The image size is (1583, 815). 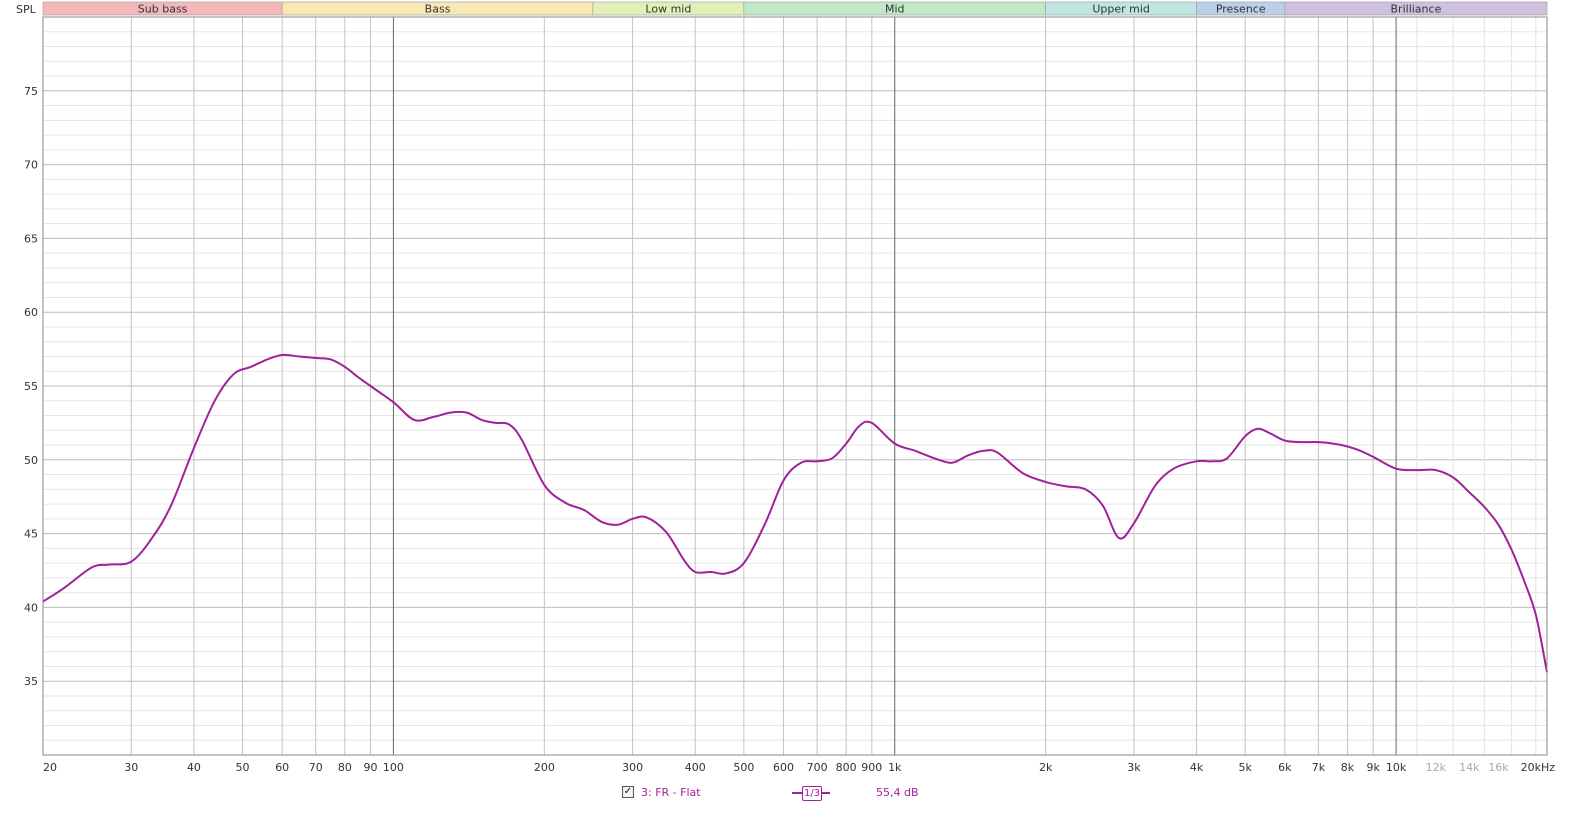 What do you see at coordinates (871, 767) in the screenshot?
I see `x-tick-label: 900` at bounding box center [871, 767].